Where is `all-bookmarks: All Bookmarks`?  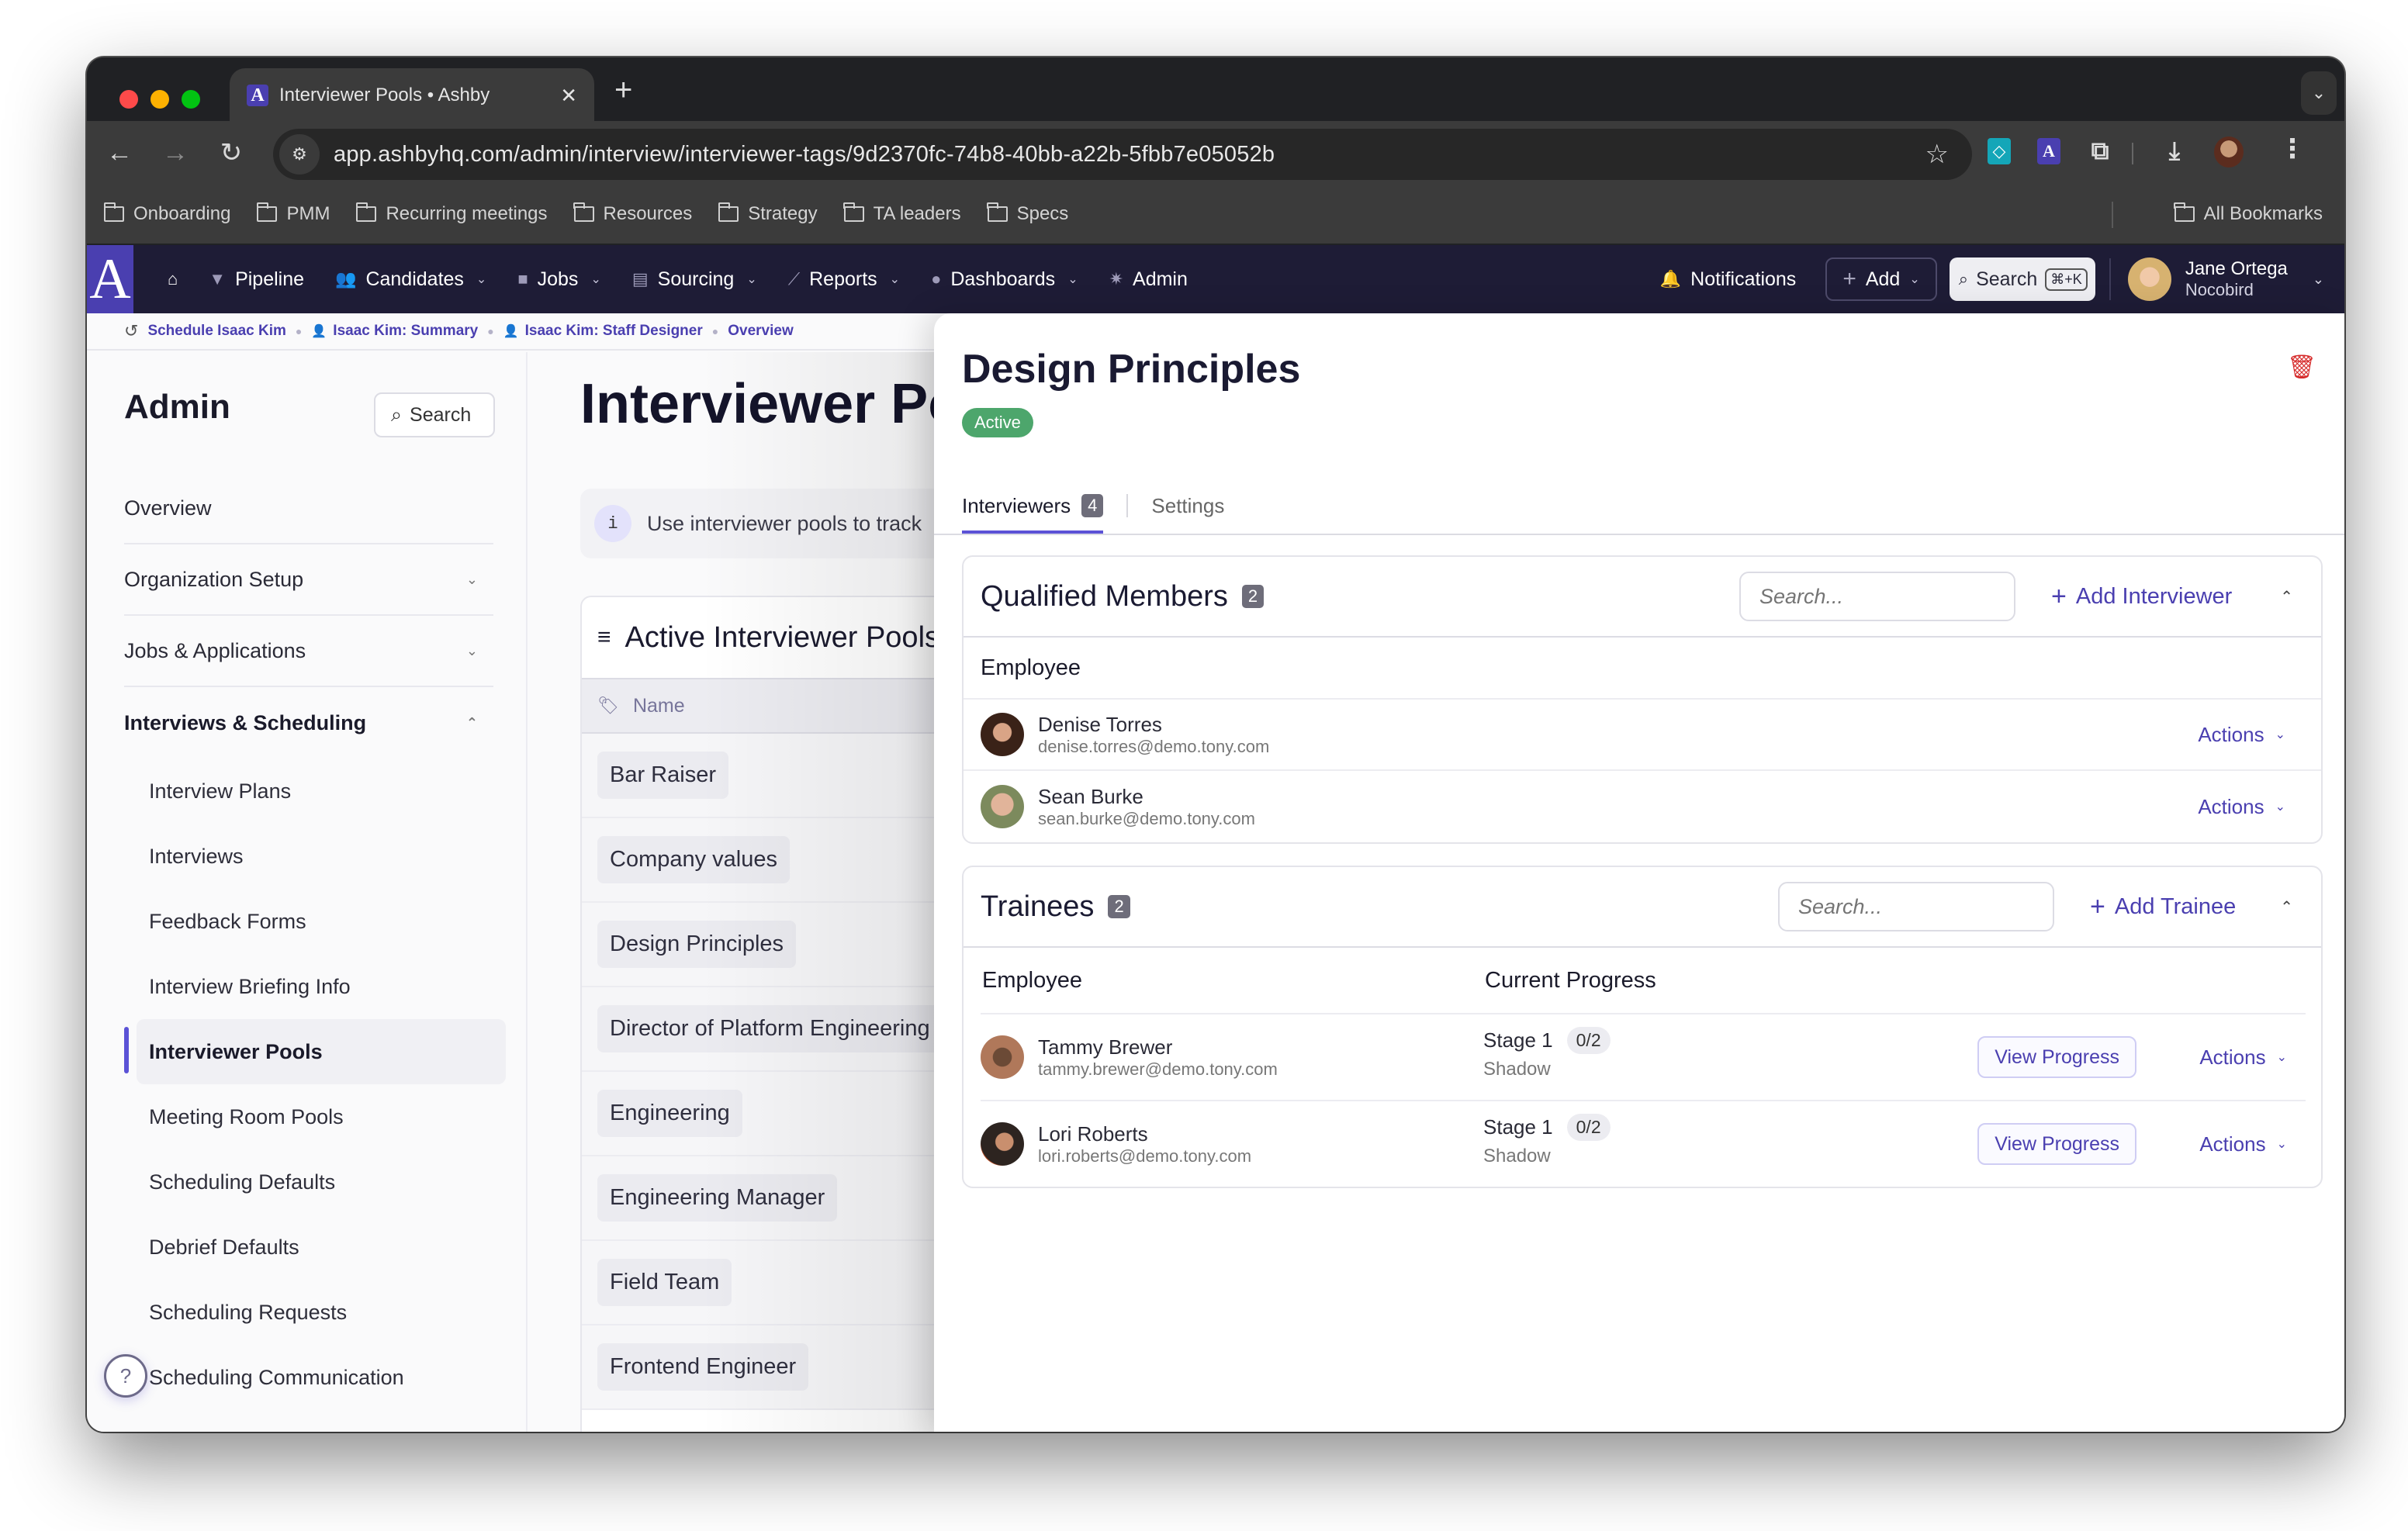
all-bookmarks: All Bookmarks is located at coordinates (2248, 214).